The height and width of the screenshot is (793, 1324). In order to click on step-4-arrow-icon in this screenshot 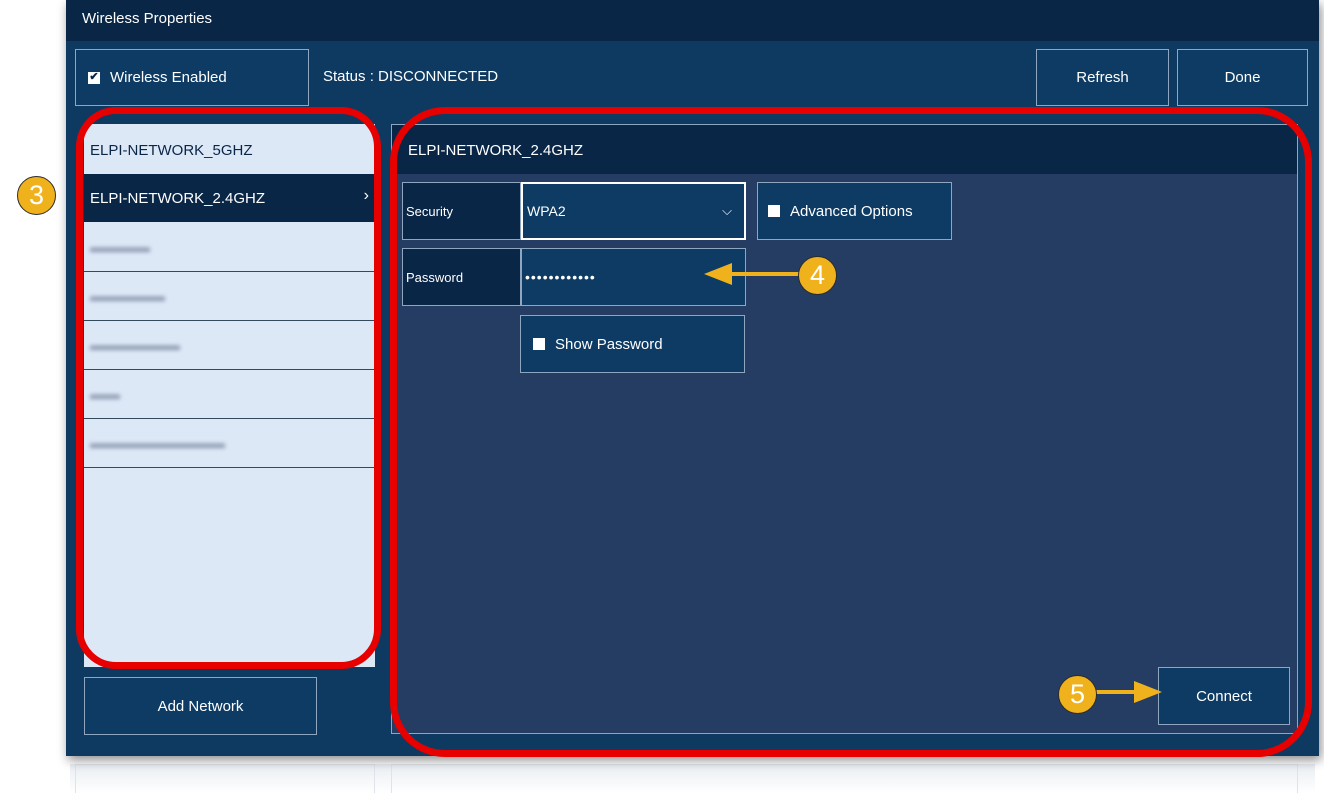, I will do `click(752, 274)`.